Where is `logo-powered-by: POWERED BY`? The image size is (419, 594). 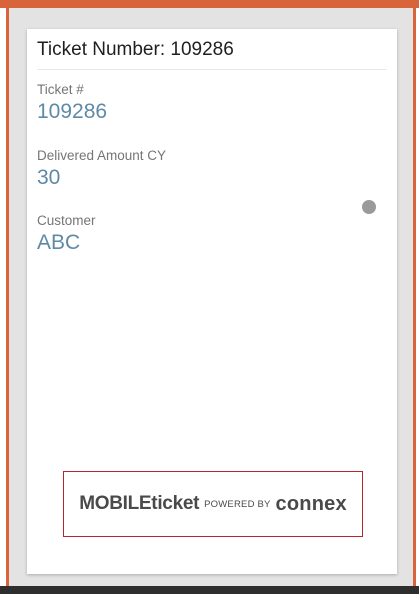 logo-powered-by: POWERED BY is located at coordinates (237, 504).